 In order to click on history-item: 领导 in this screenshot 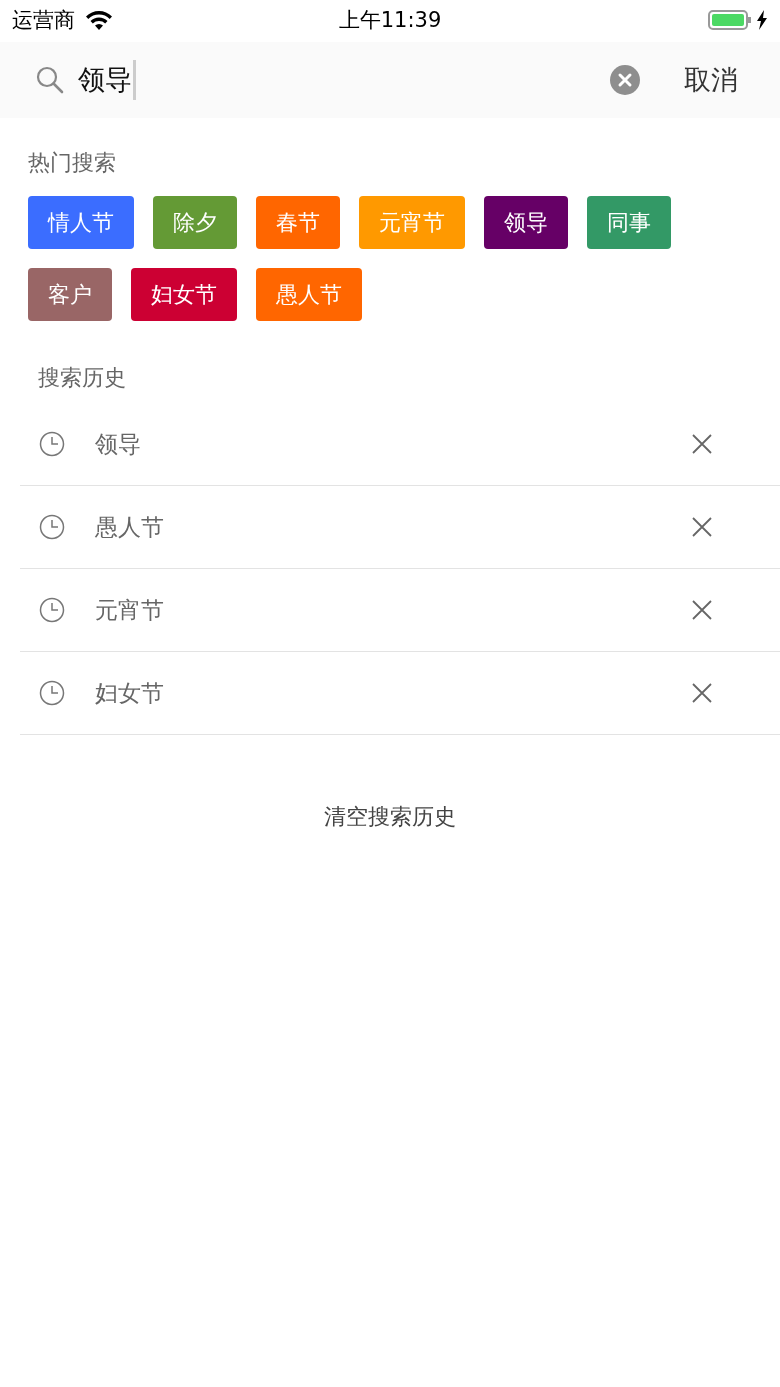, I will do `click(393, 444)`.